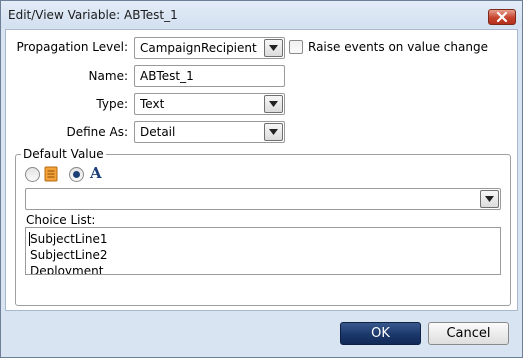 This screenshot has height=358, width=523. Describe the element at coordinates (263, 199) in the screenshot. I see `default-value-select` at that location.